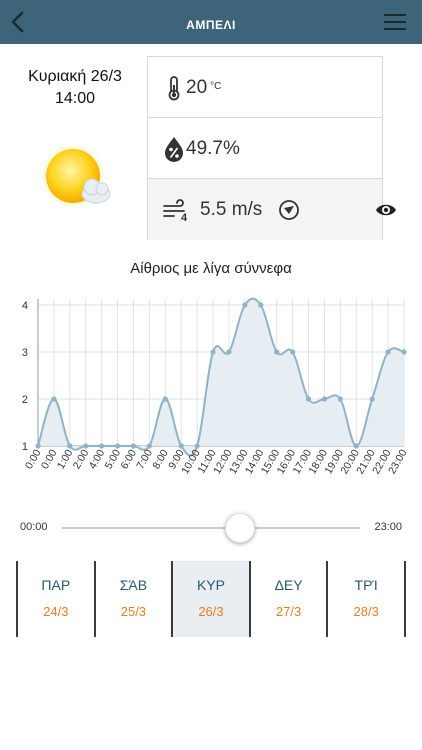  I want to click on chart-x-tick-label: 7:00, so click(144, 459).